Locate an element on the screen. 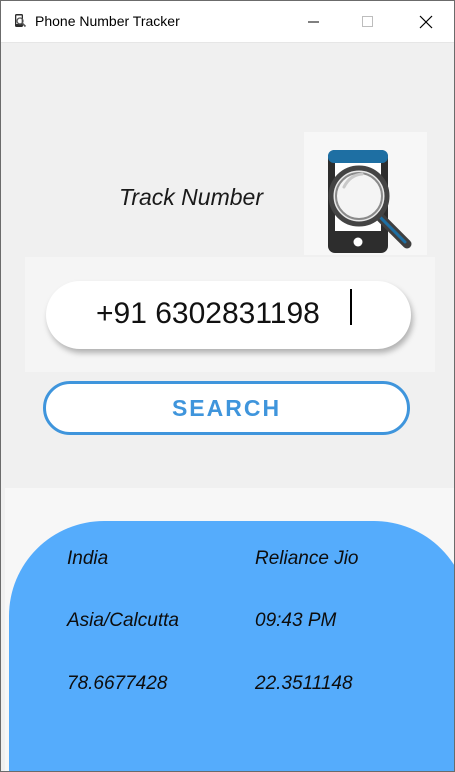 The width and height of the screenshot is (455, 772). local-time-value: 09:43 PM is located at coordinates (296, 620).